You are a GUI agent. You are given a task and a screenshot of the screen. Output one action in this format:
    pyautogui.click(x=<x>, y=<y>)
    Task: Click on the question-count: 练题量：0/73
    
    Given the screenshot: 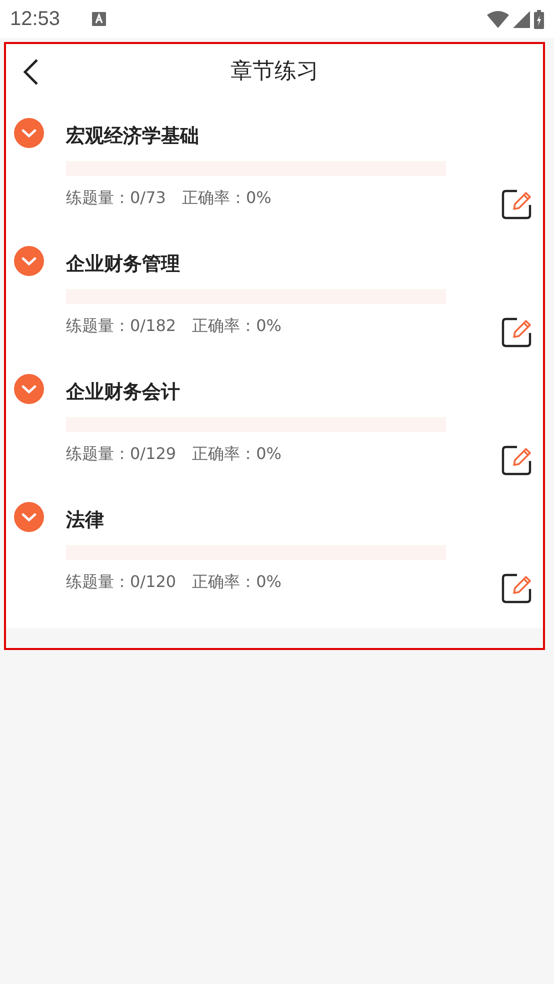 What is the action you would take?
    pyautogui.click(x=116, y=198)
    